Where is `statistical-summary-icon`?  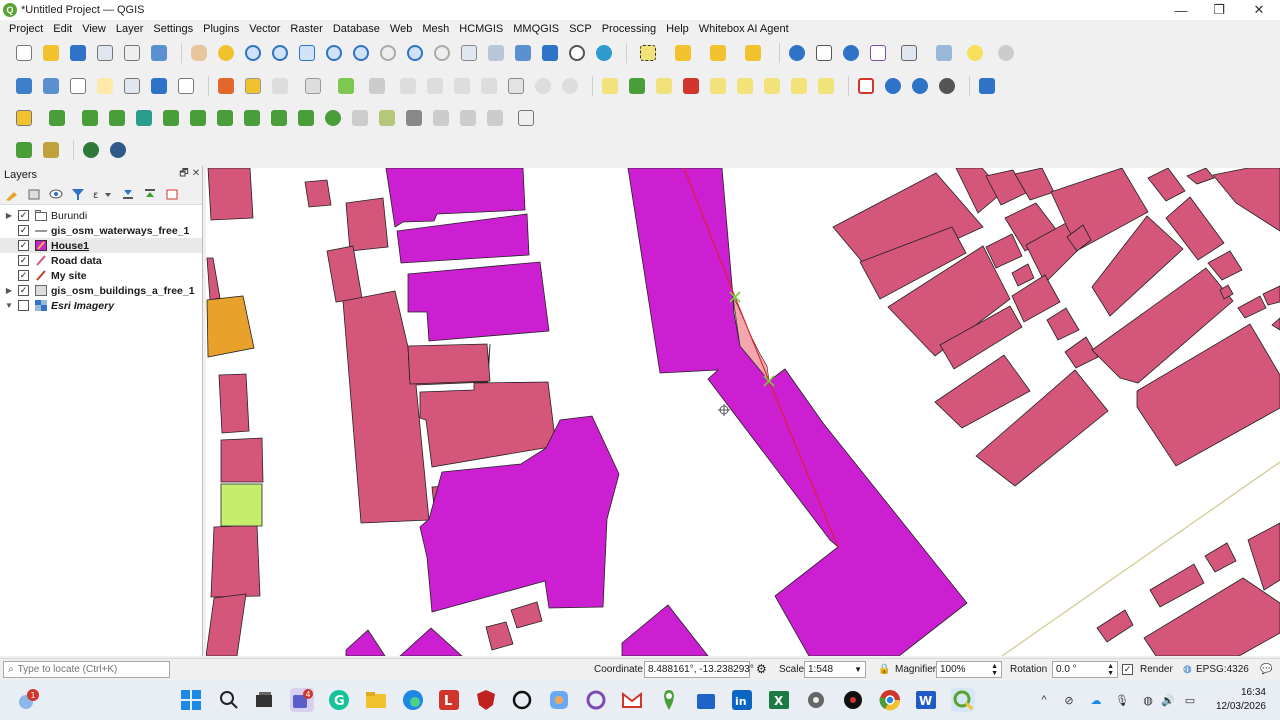
statistical-summary-icon is located at coordinates (878, 53).